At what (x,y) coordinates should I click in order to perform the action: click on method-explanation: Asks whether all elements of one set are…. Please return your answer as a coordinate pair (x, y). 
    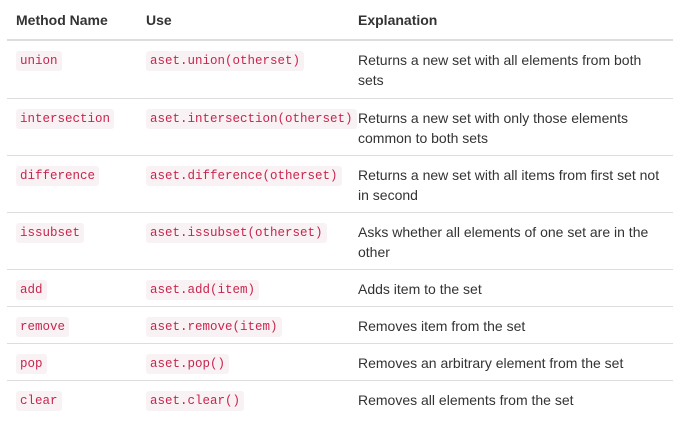
    Looking at the image, I should click on (503, 242).